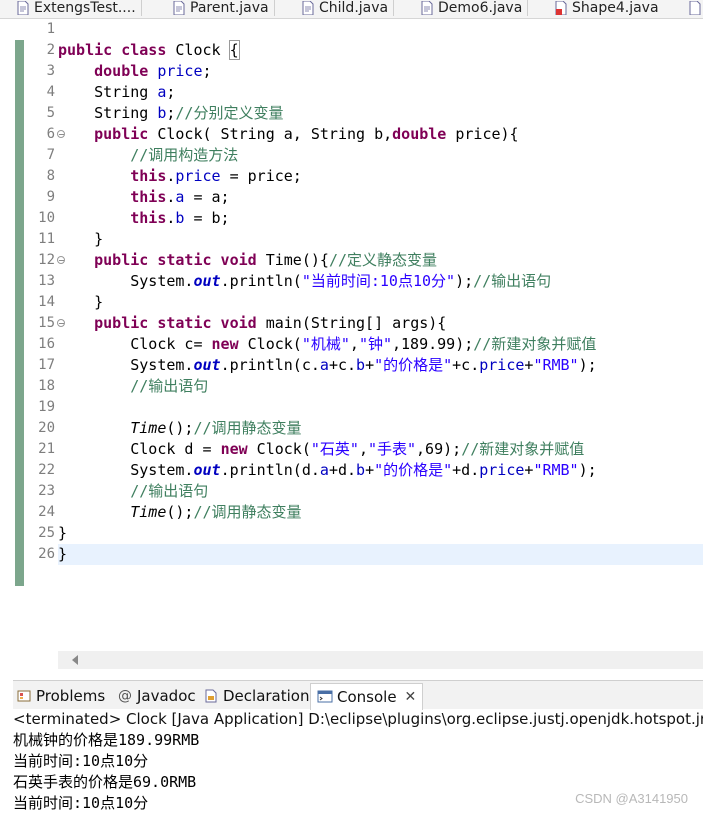  Describe the element at coordinates (75, 660) in the screenshot. I see `scroll-left-arrow-icon` at that location.